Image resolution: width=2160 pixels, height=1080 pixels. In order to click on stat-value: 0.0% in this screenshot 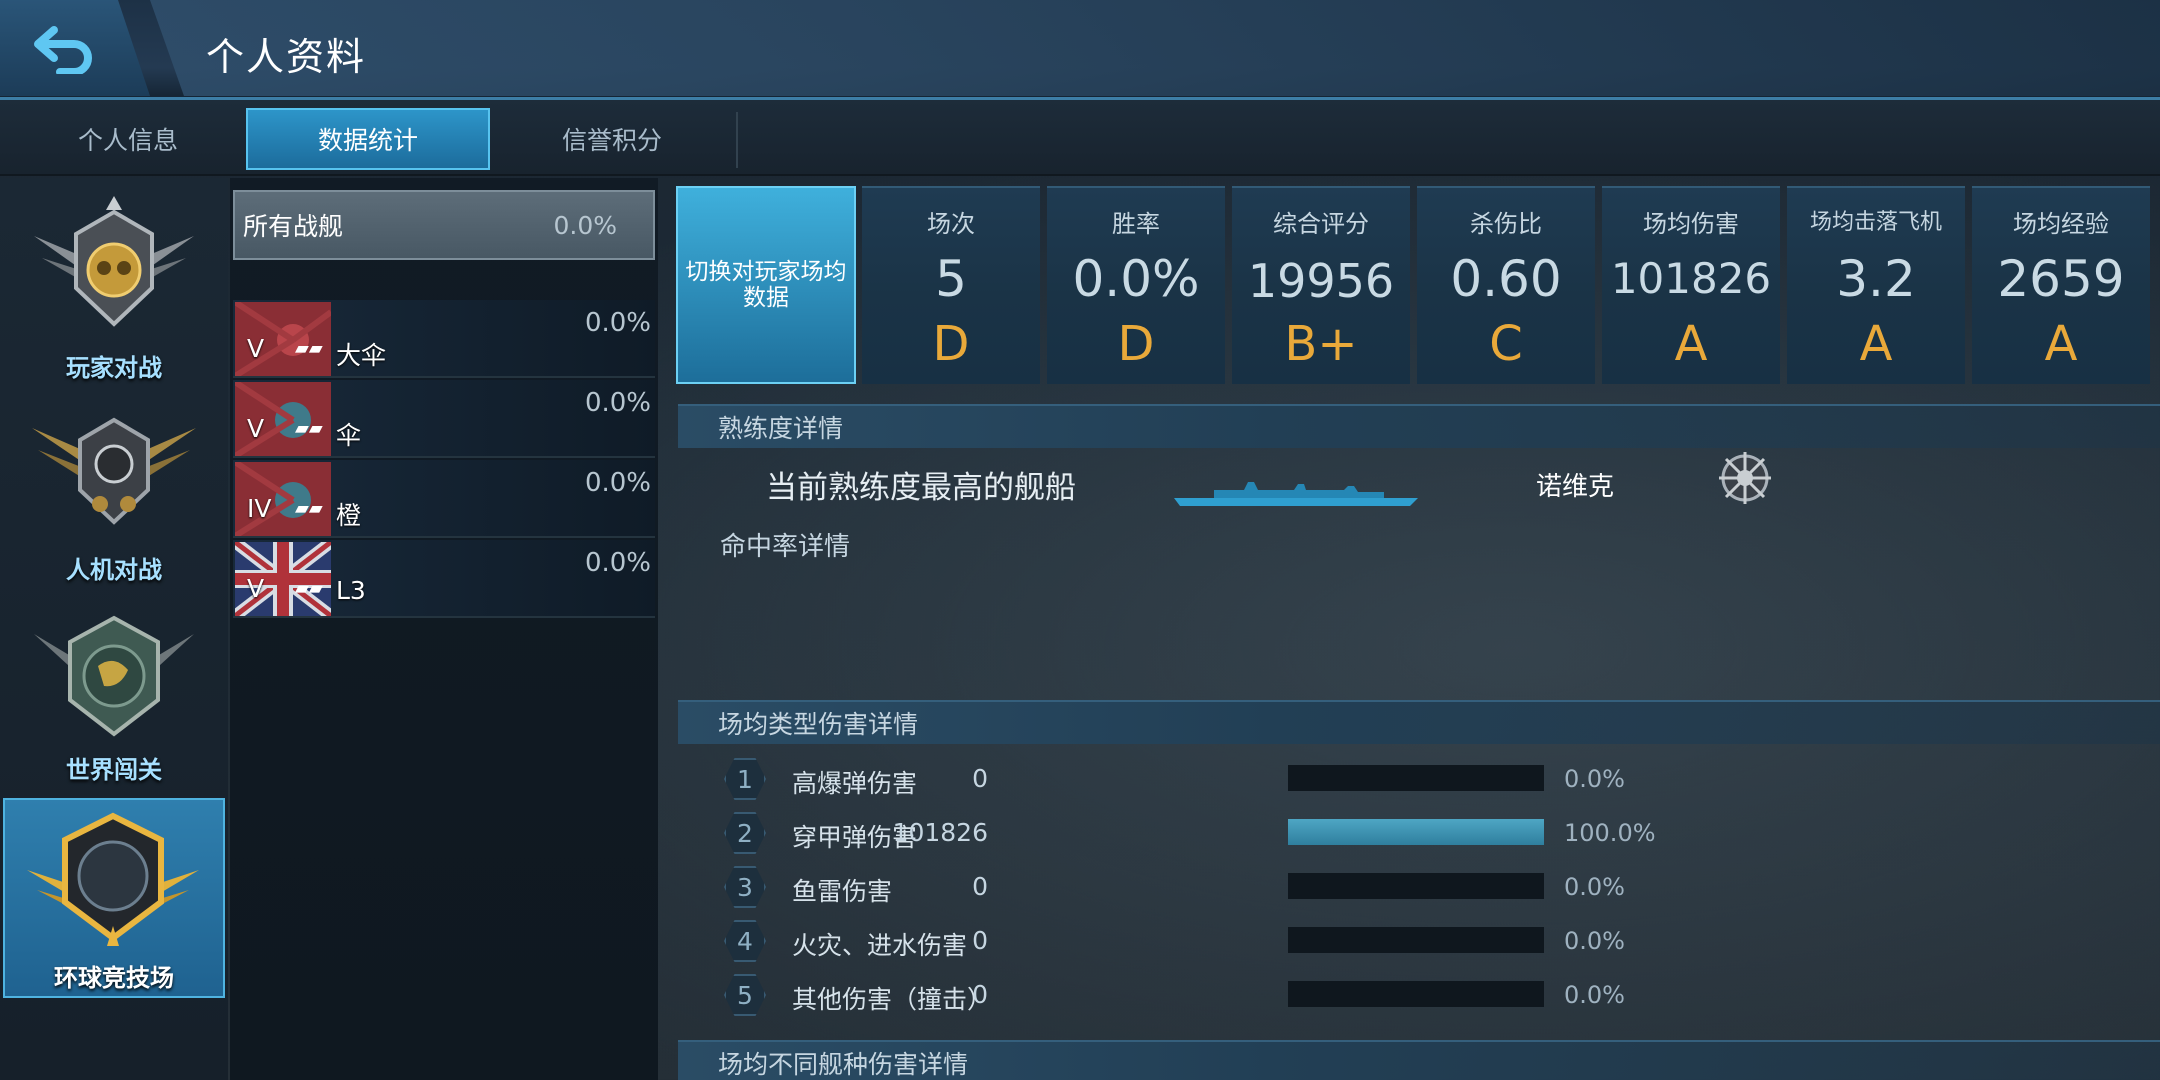, I will do `click(1136, 279)`.